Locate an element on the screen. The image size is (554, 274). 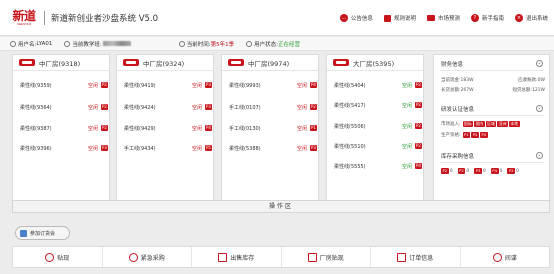
production-line: 柔性线(5506) 空闲 P2 is located at coordinates (378, 126).